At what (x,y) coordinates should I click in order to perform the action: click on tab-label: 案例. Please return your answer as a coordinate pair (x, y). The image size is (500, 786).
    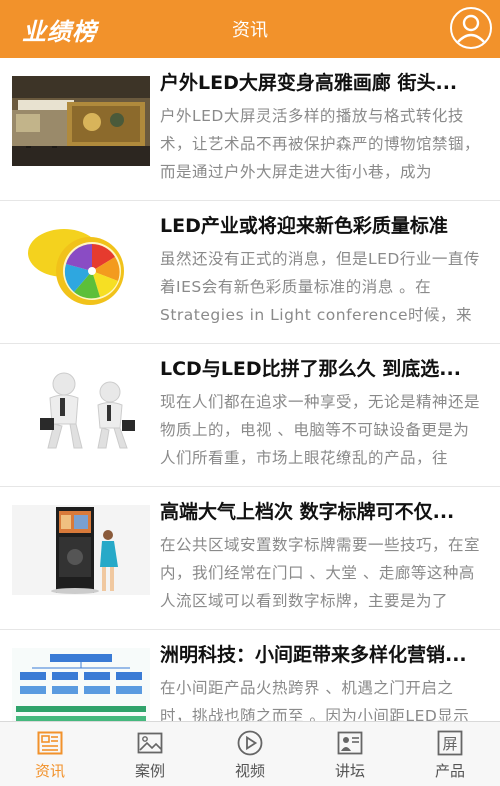
    Looking at the image, I should click on (149, 771).